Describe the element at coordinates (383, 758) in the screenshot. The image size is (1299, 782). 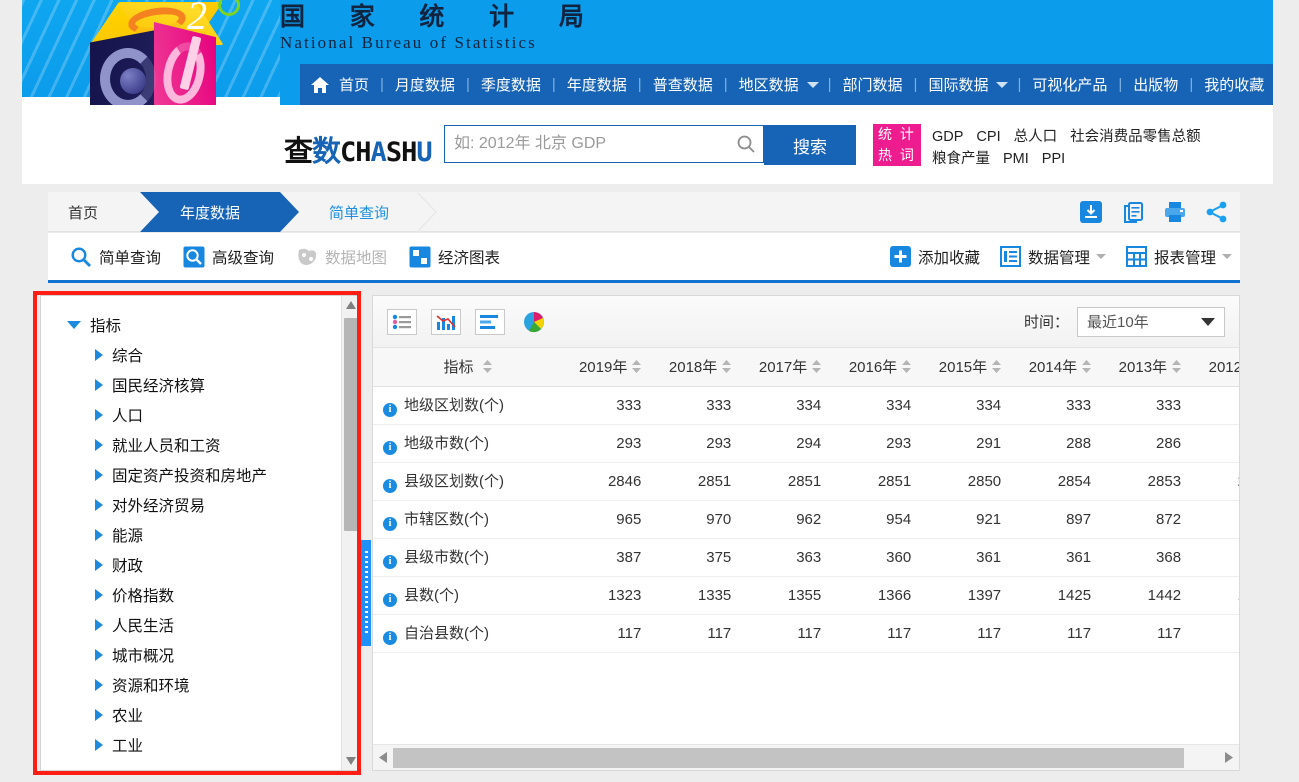
I see `scroll-left-arrow-icon` at that location.